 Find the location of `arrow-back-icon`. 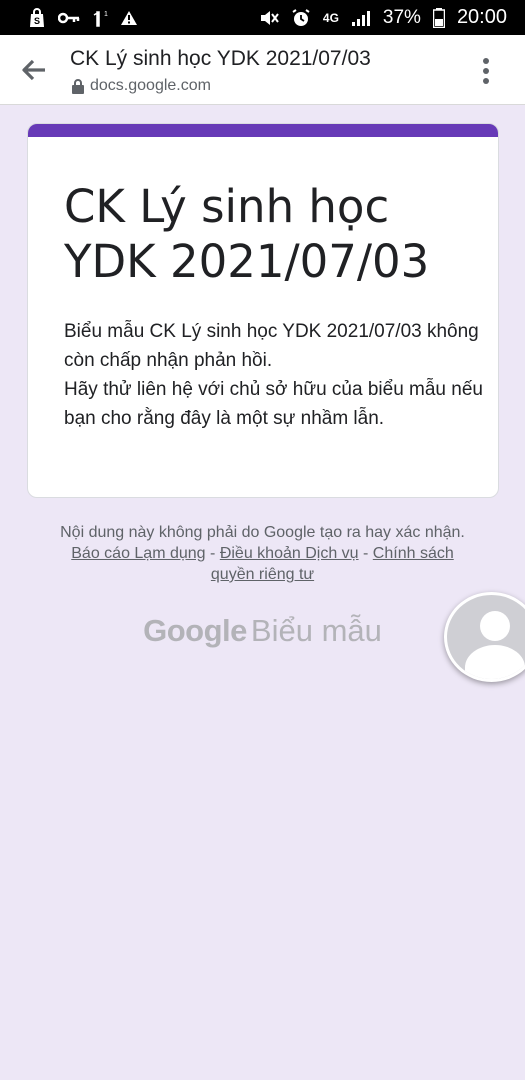

arrow-back-icon is located at coordinates (33, 70).